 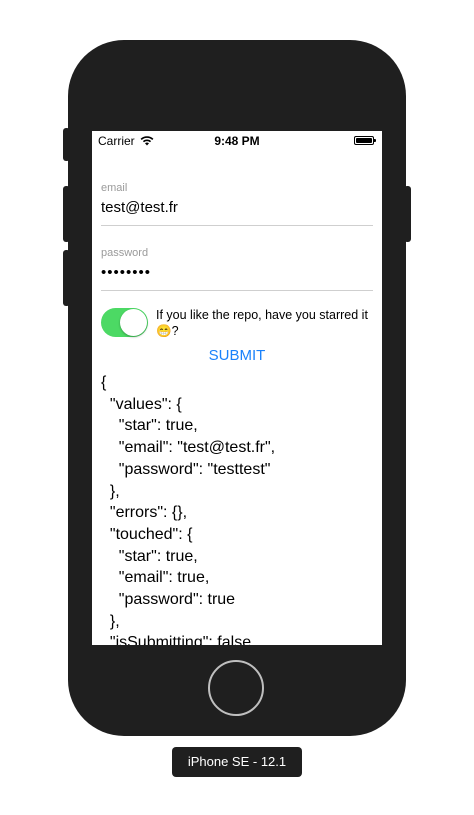 What do you see at coordinates (236, 688) in the screenshot?
I see `home-button` at bounding box center [236, 688].